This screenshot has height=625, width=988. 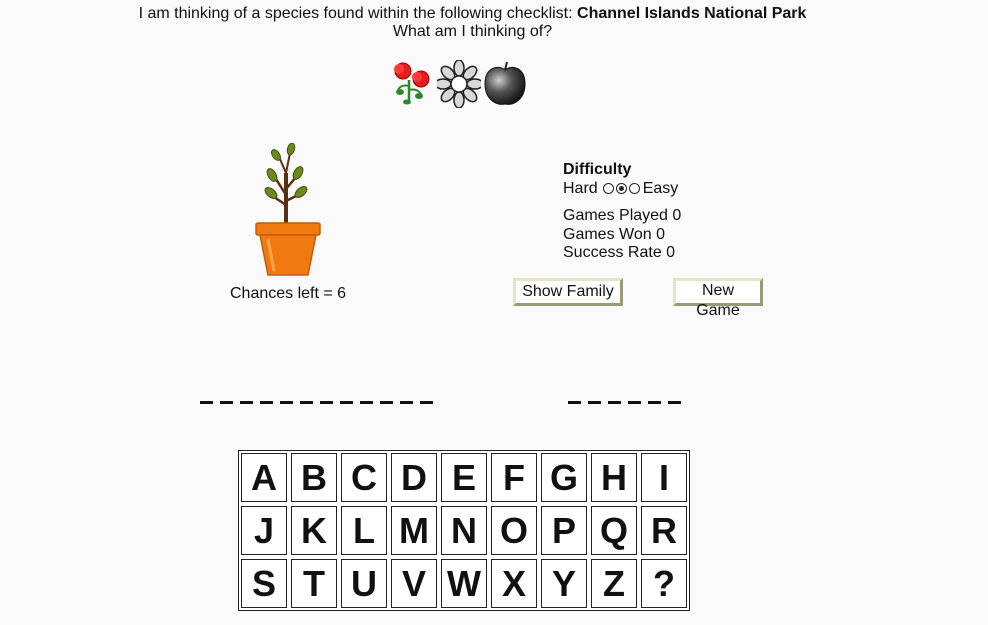 What do you see at coordinates (614, 234) in the screenshot?
I see `games-won: Games Won 0` at bounding box center [614, 234].